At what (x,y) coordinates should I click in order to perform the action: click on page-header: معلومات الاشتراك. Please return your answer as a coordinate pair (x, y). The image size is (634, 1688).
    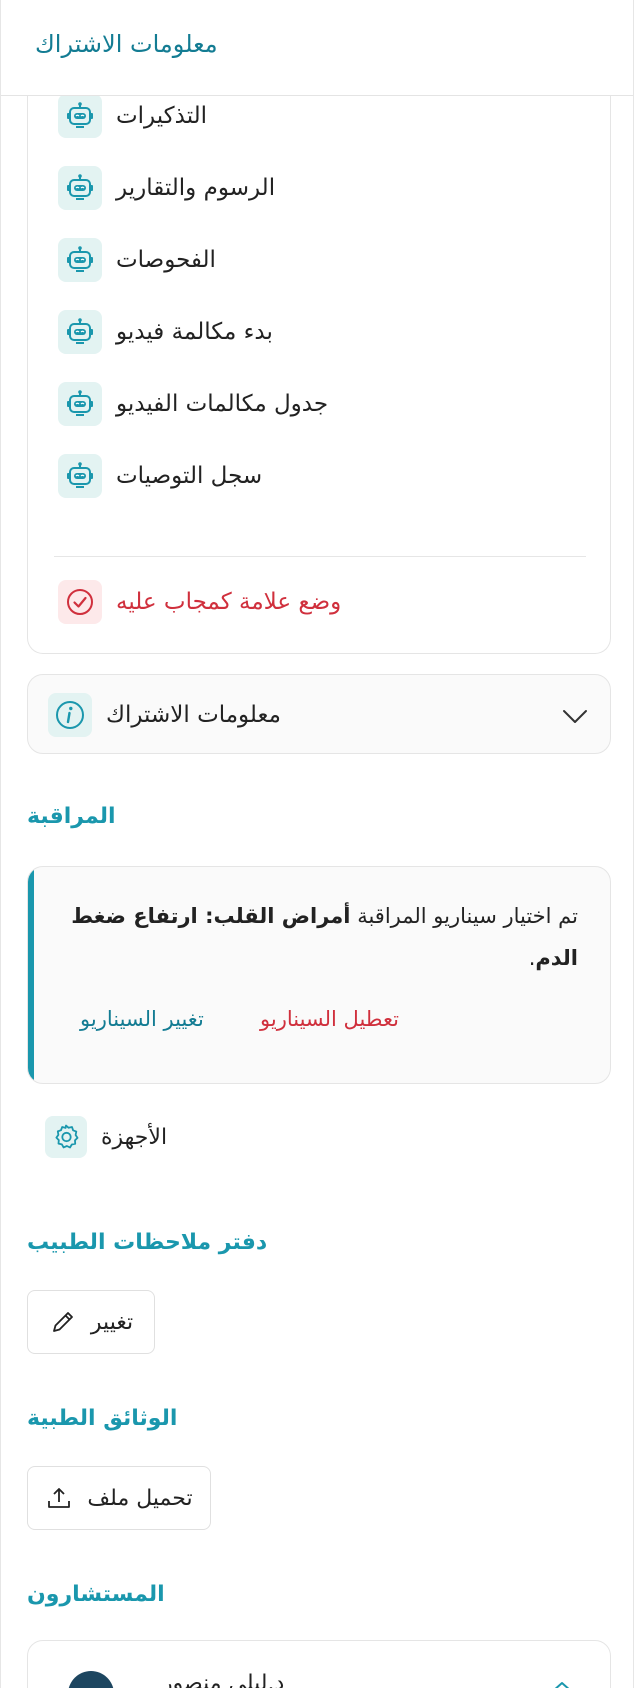
    Looking at the image, I should click on (317, 48).